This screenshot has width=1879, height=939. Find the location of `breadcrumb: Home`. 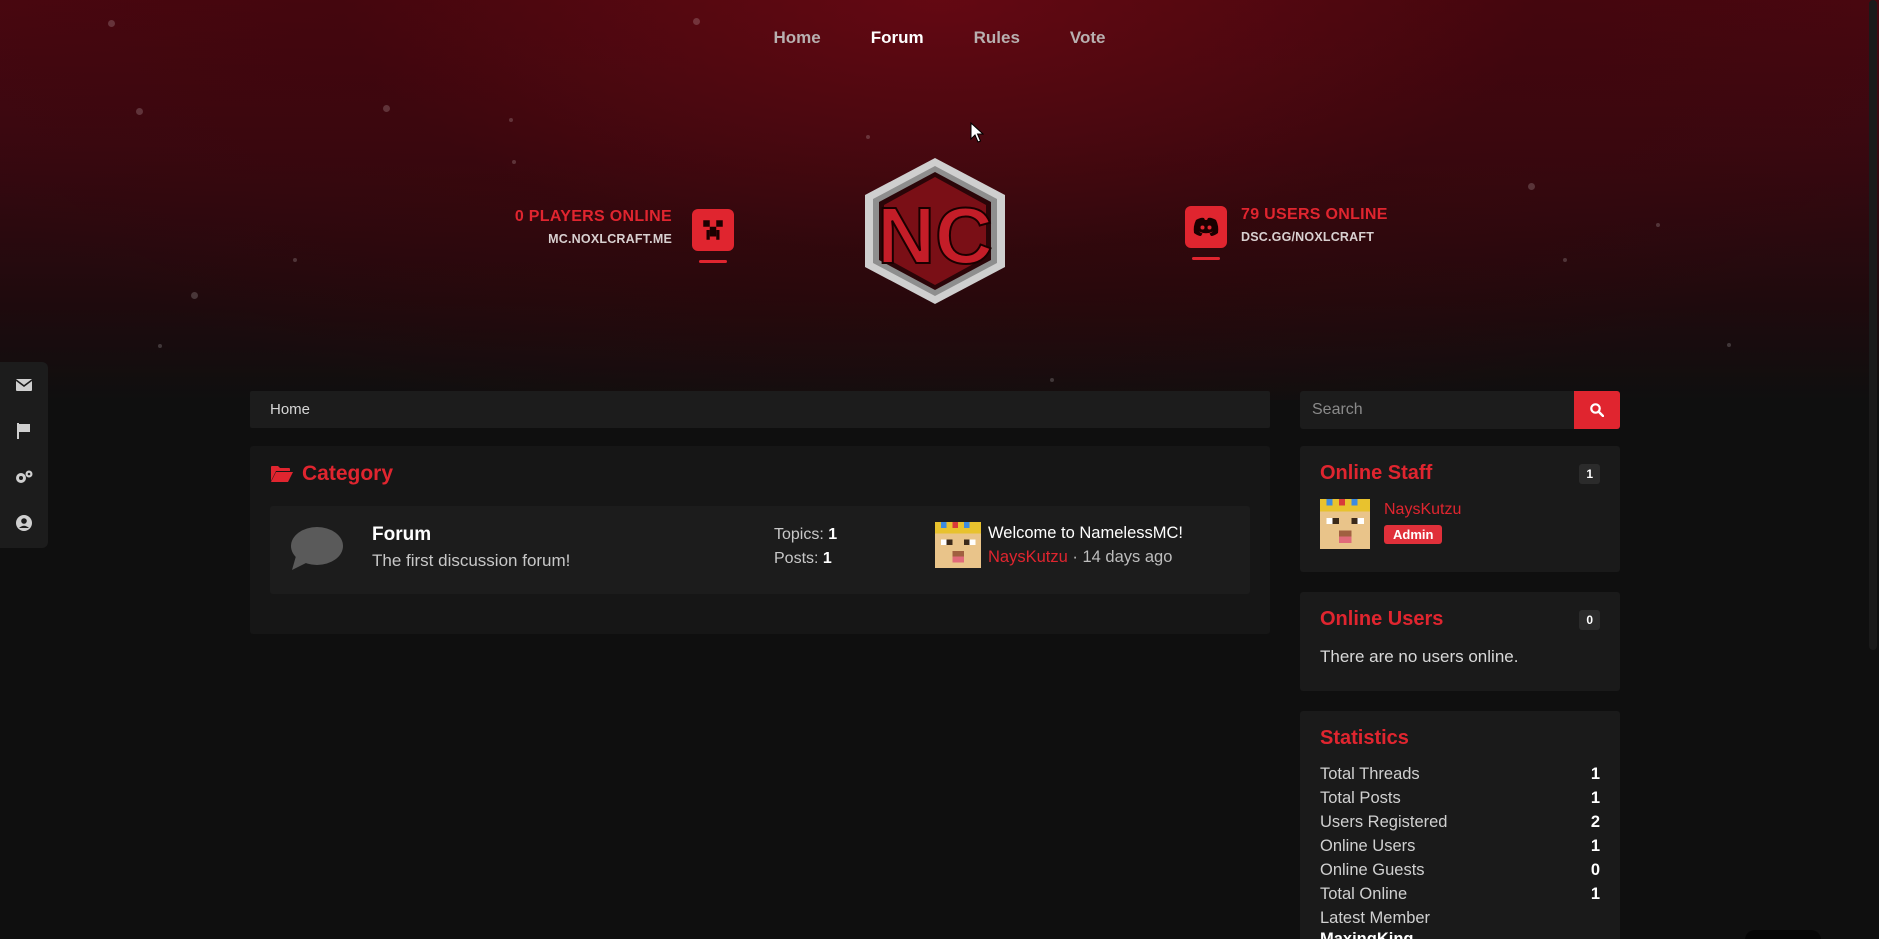

breadcrumb: Home is located at coordinates (760, 409).